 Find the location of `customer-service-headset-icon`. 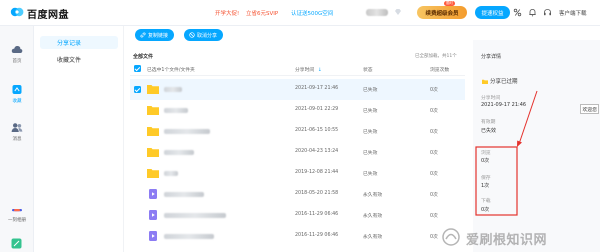

customer-service-headset-icon is located at coordinates (547, 12).